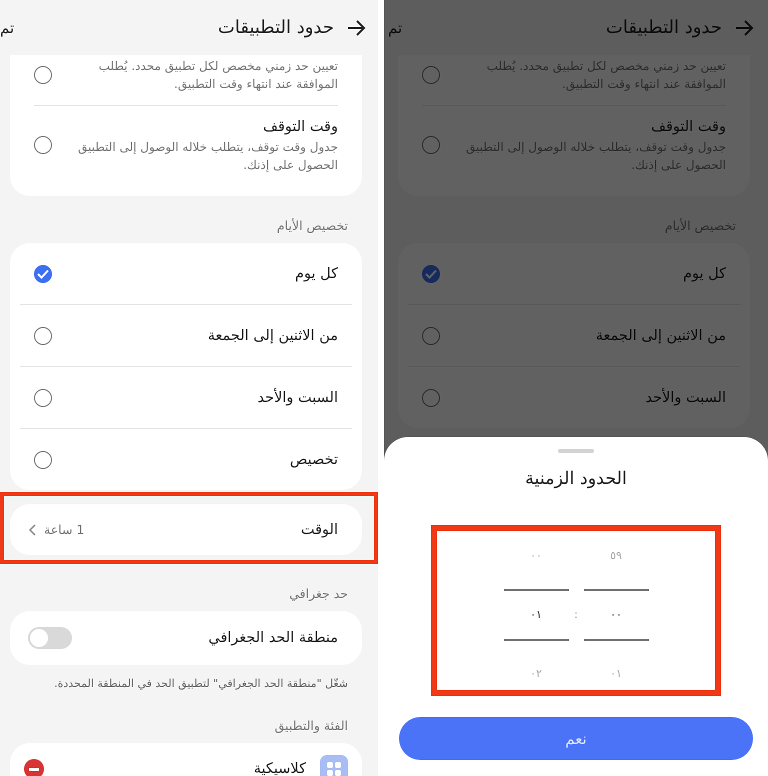 This screenshot has width=768, height=776. I want to click on setting-label: منطقة الحد الجغرافي, so click(273, 638).